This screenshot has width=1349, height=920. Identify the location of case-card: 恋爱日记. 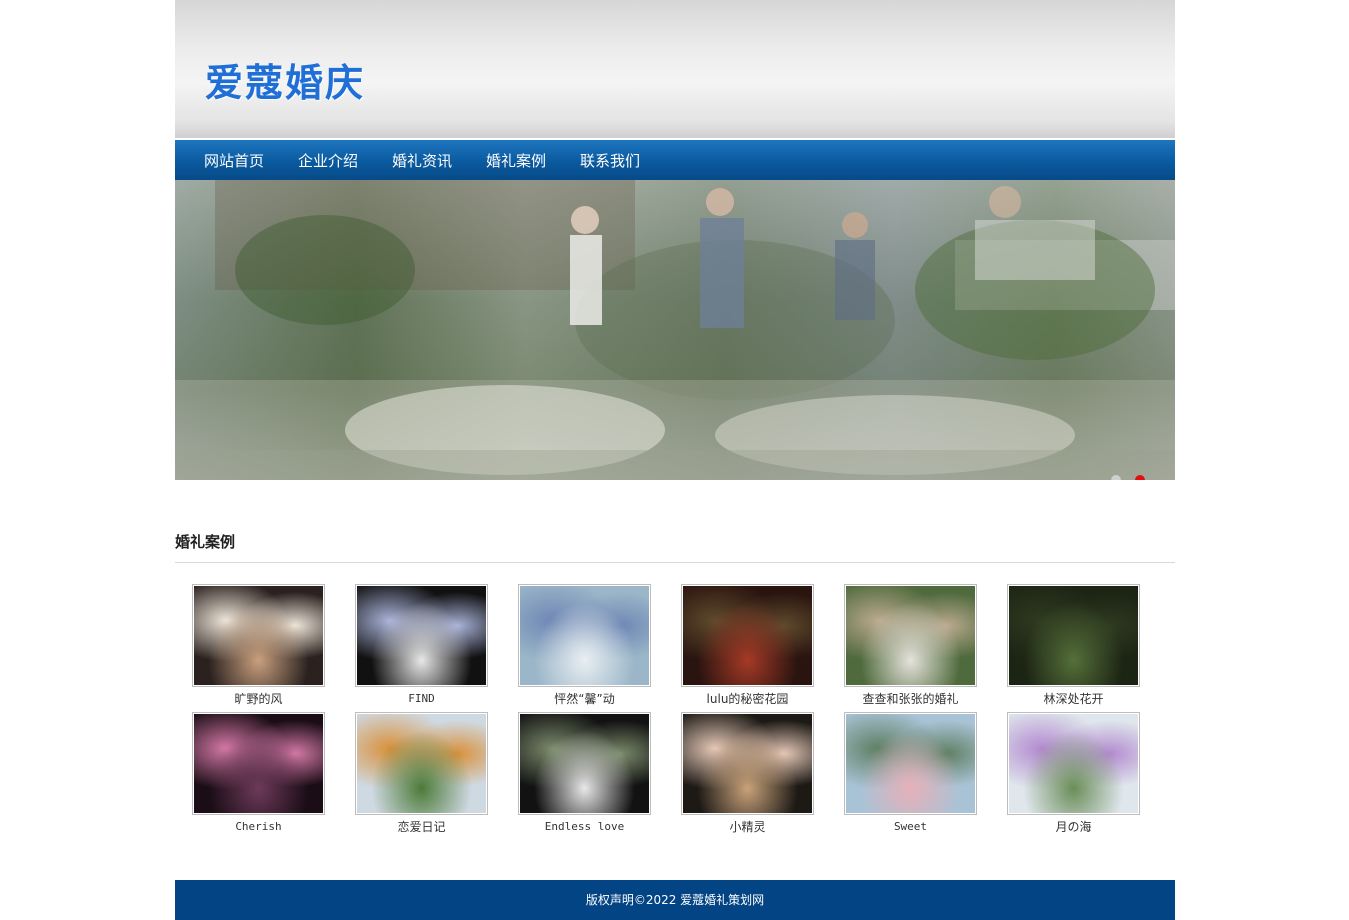
(421, 773).